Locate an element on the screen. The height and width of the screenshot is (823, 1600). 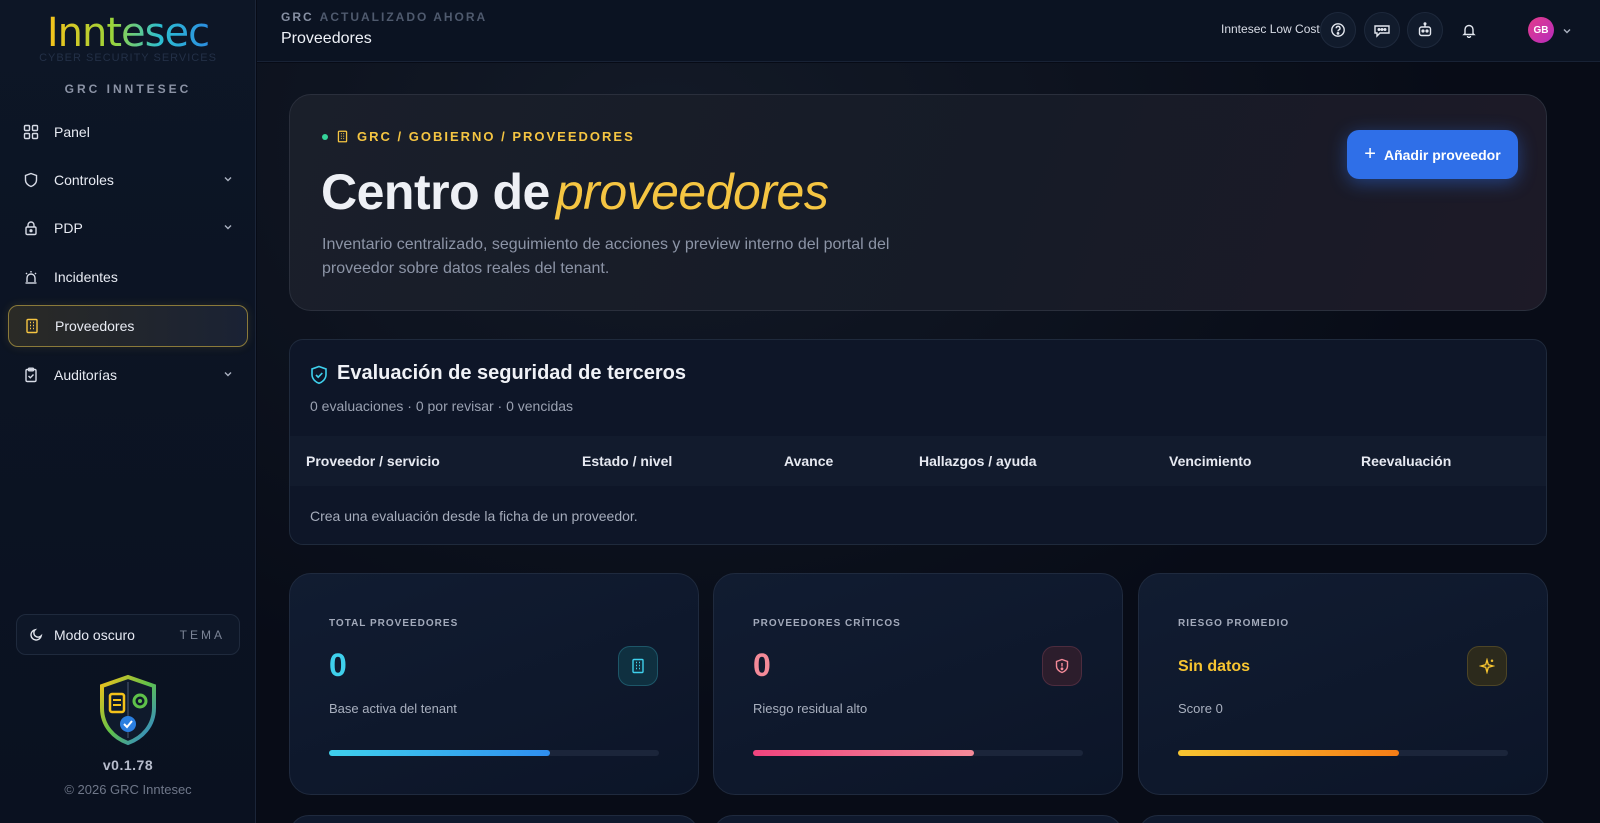
add-provider-label: Añadir proveedor is located at coordinates (1442, 154).